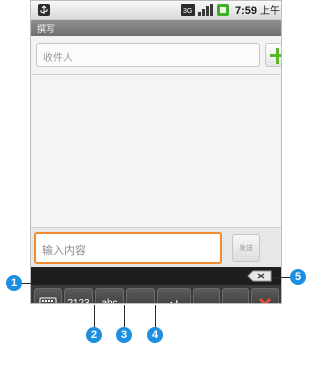  What do you see at coordinates (94, 316) in the screenshot?
I see `callout-2-leader` at bounding box center [94, 316].